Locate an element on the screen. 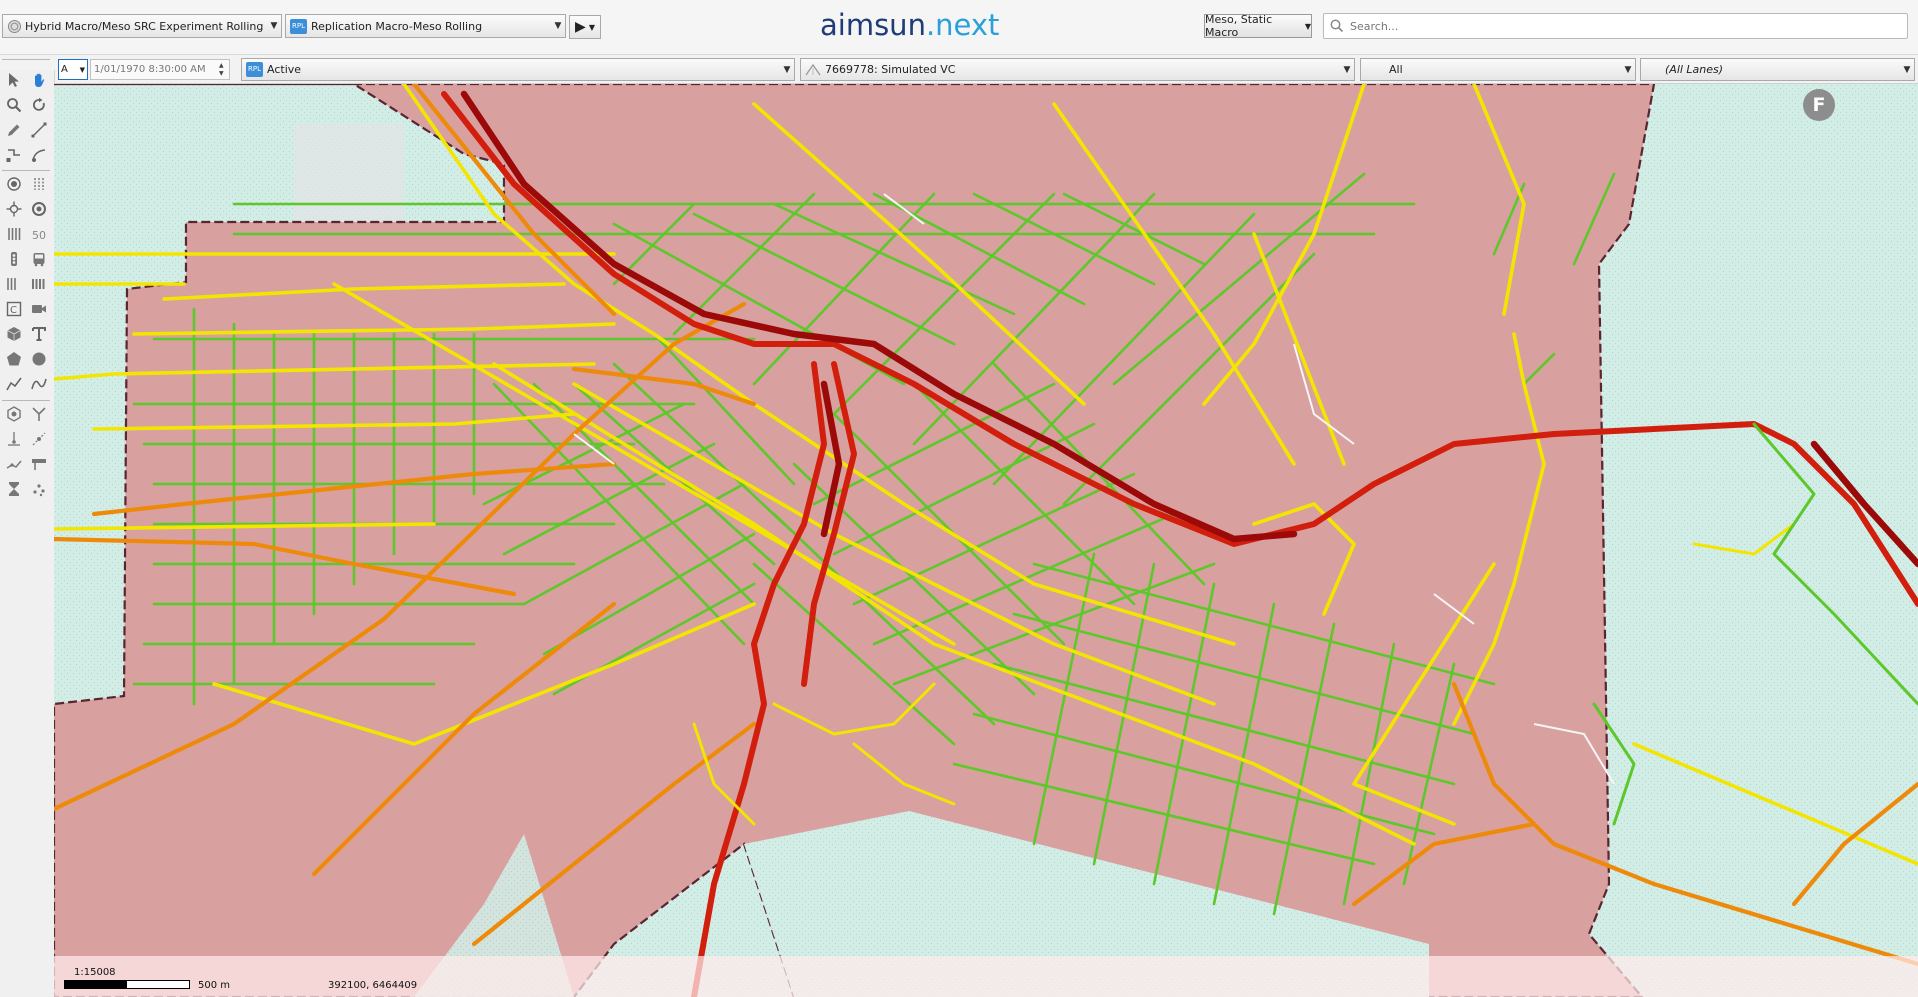 Image resolution: width=1918 pixels, height=997 pixels. zigzag-icon is located at coordinates (14, 384).